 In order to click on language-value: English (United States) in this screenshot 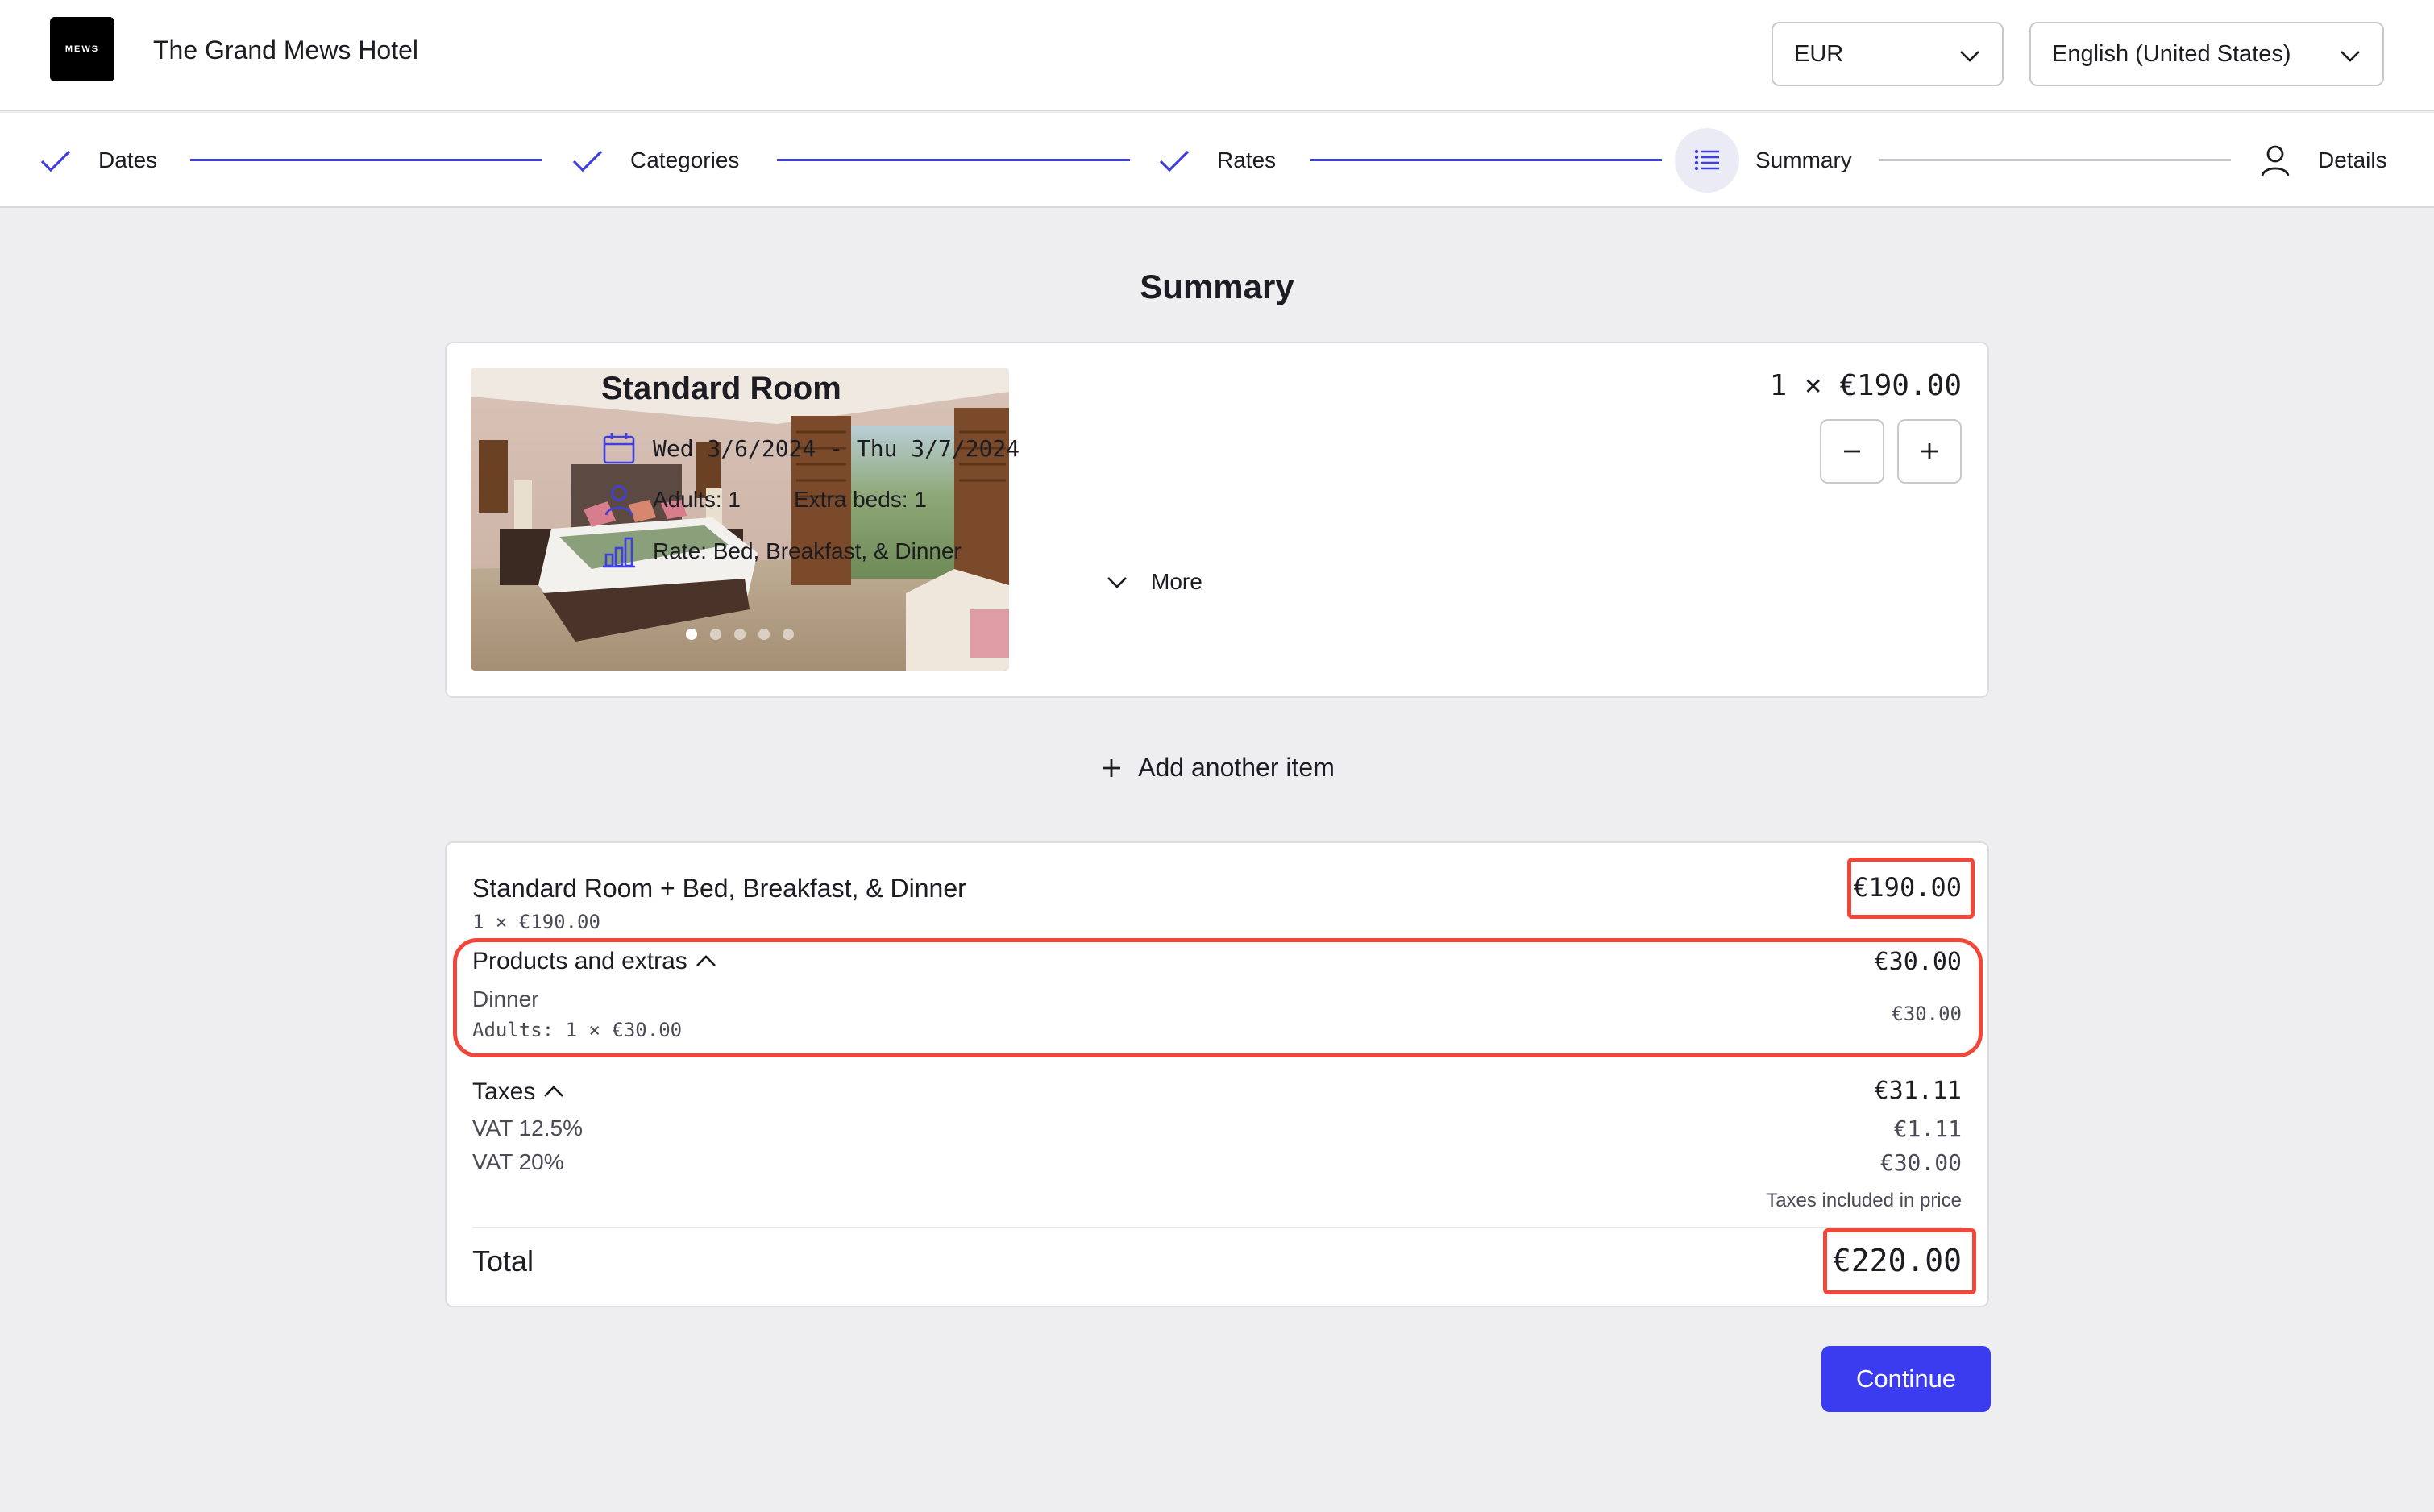, I will do `click(2171, 53)`.